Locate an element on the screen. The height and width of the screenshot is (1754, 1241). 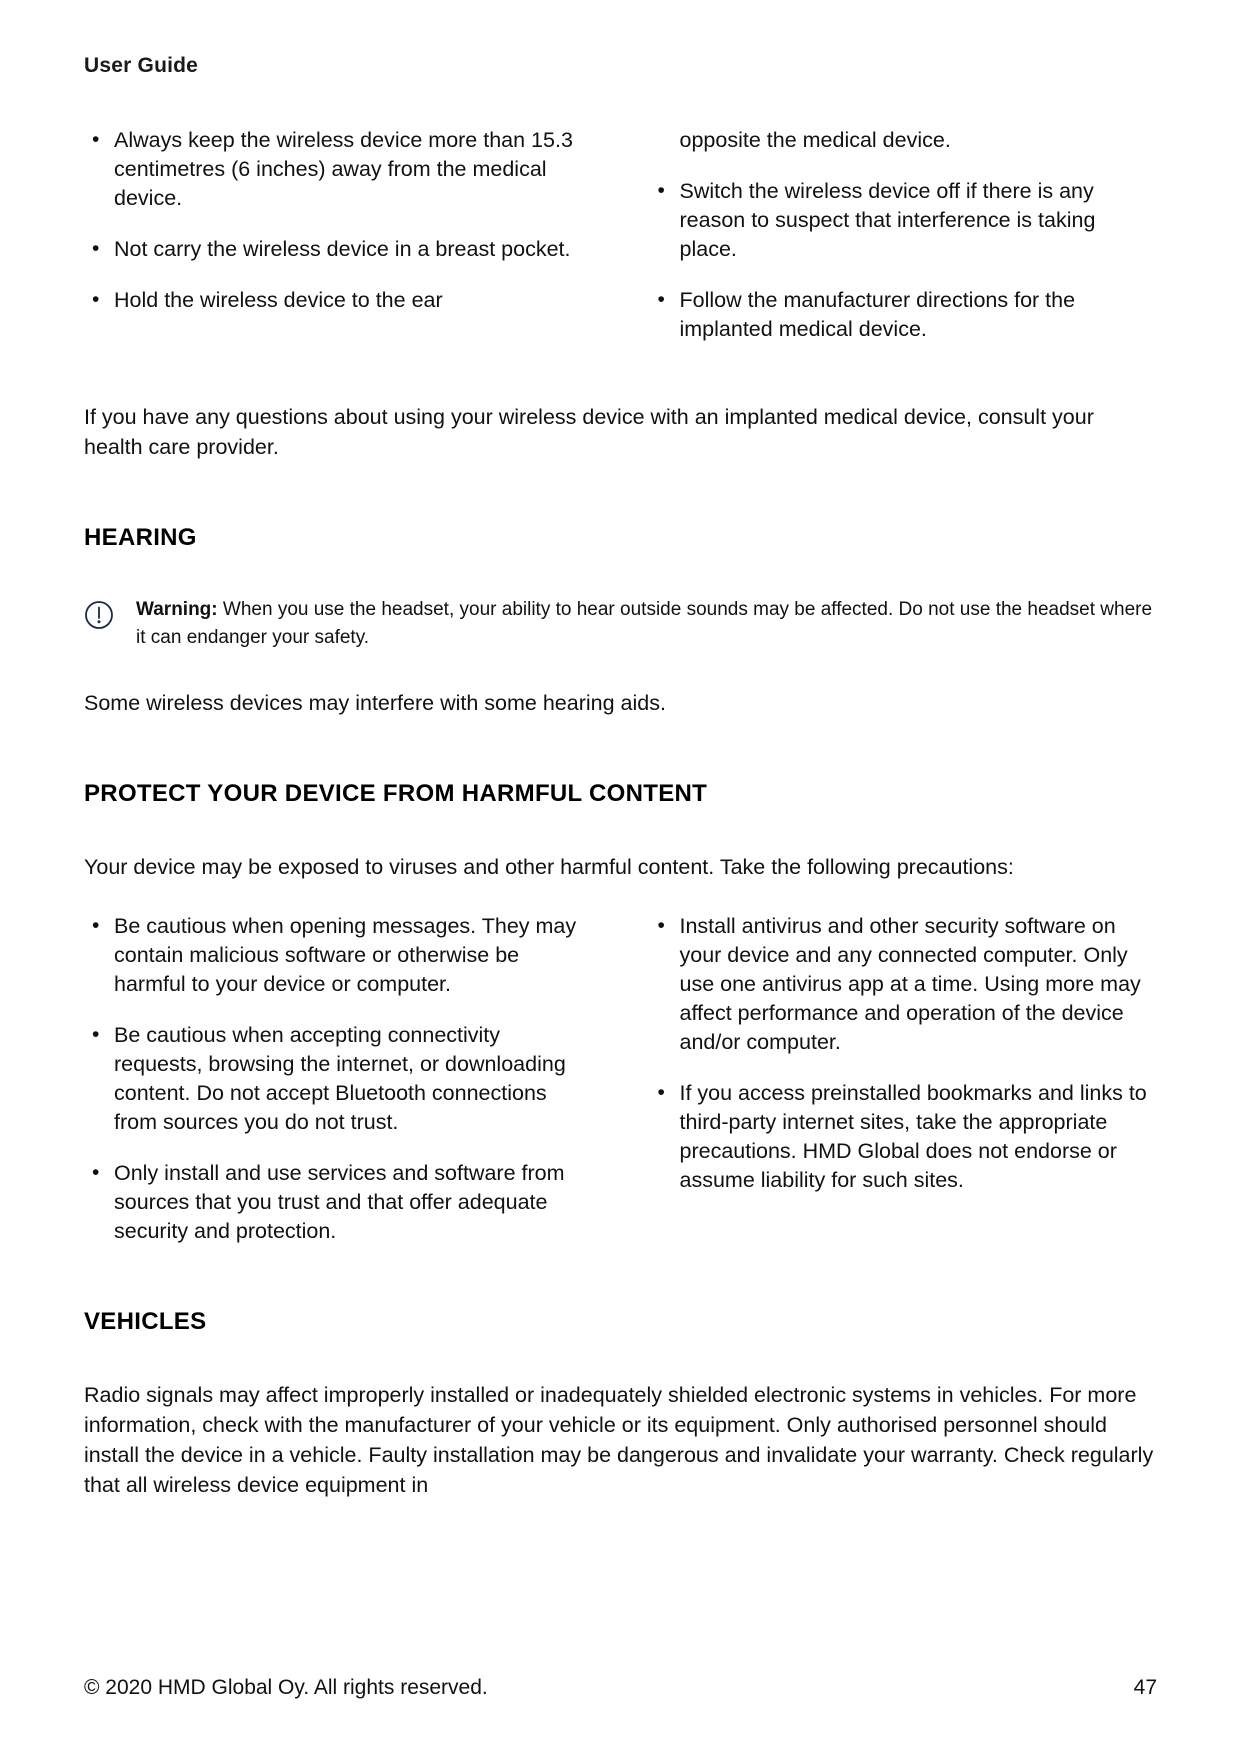
running-header-title: User Guide is located at coordinates (141, 65).